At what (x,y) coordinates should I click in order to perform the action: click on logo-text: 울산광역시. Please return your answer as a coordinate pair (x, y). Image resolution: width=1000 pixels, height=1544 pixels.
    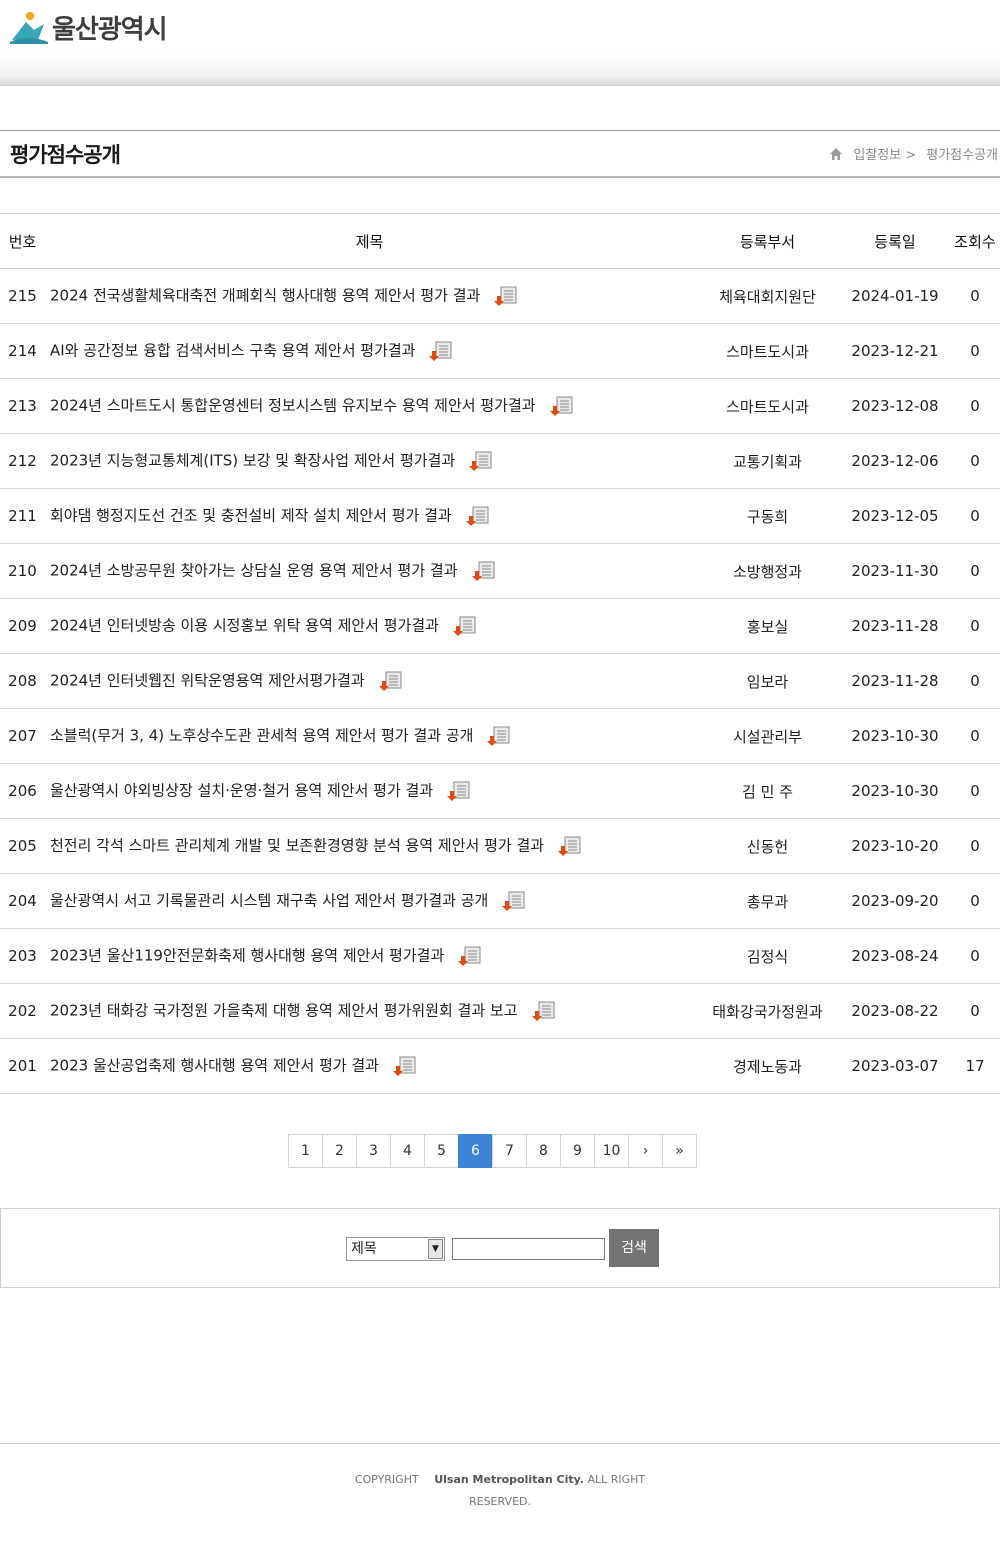
    Looking at the image, I should click on (110, 29).